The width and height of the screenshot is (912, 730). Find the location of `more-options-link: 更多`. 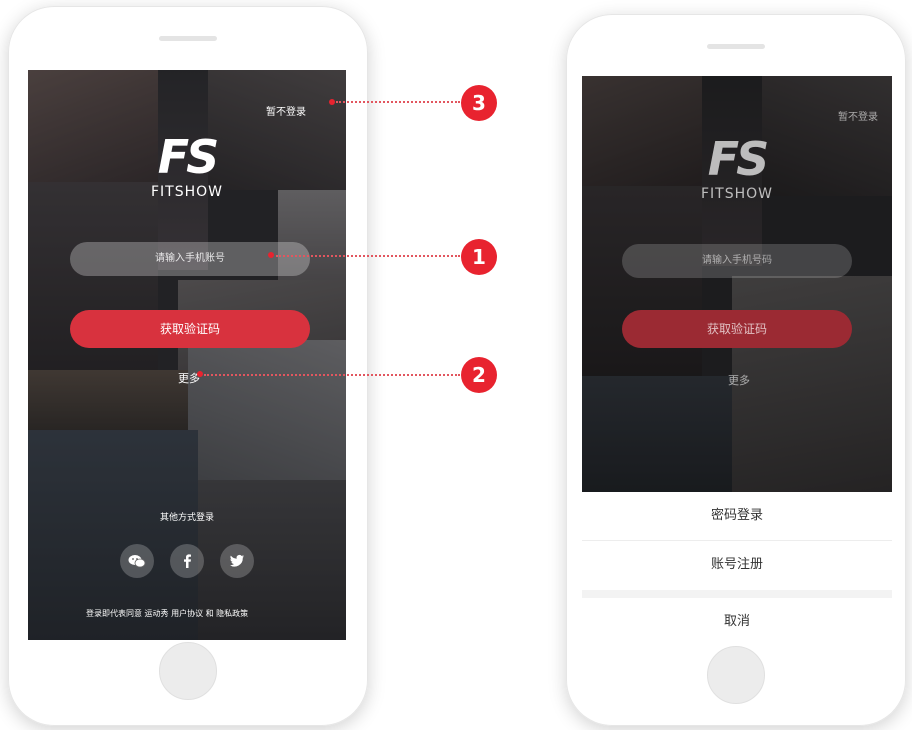

more-options-link: 更多 is located at coordinates (739, 380).